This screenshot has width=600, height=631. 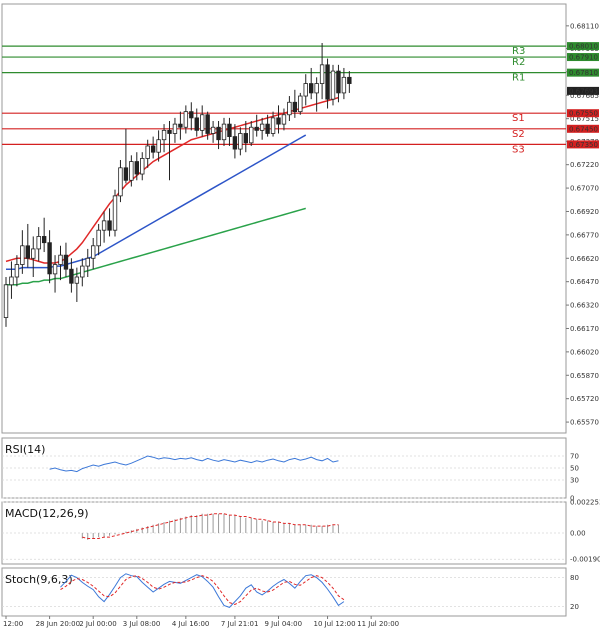 What do you see at coordinates (518, 51) in the screenshot?
I see `level-label-r3: R3` at bounding box center [518, 51].